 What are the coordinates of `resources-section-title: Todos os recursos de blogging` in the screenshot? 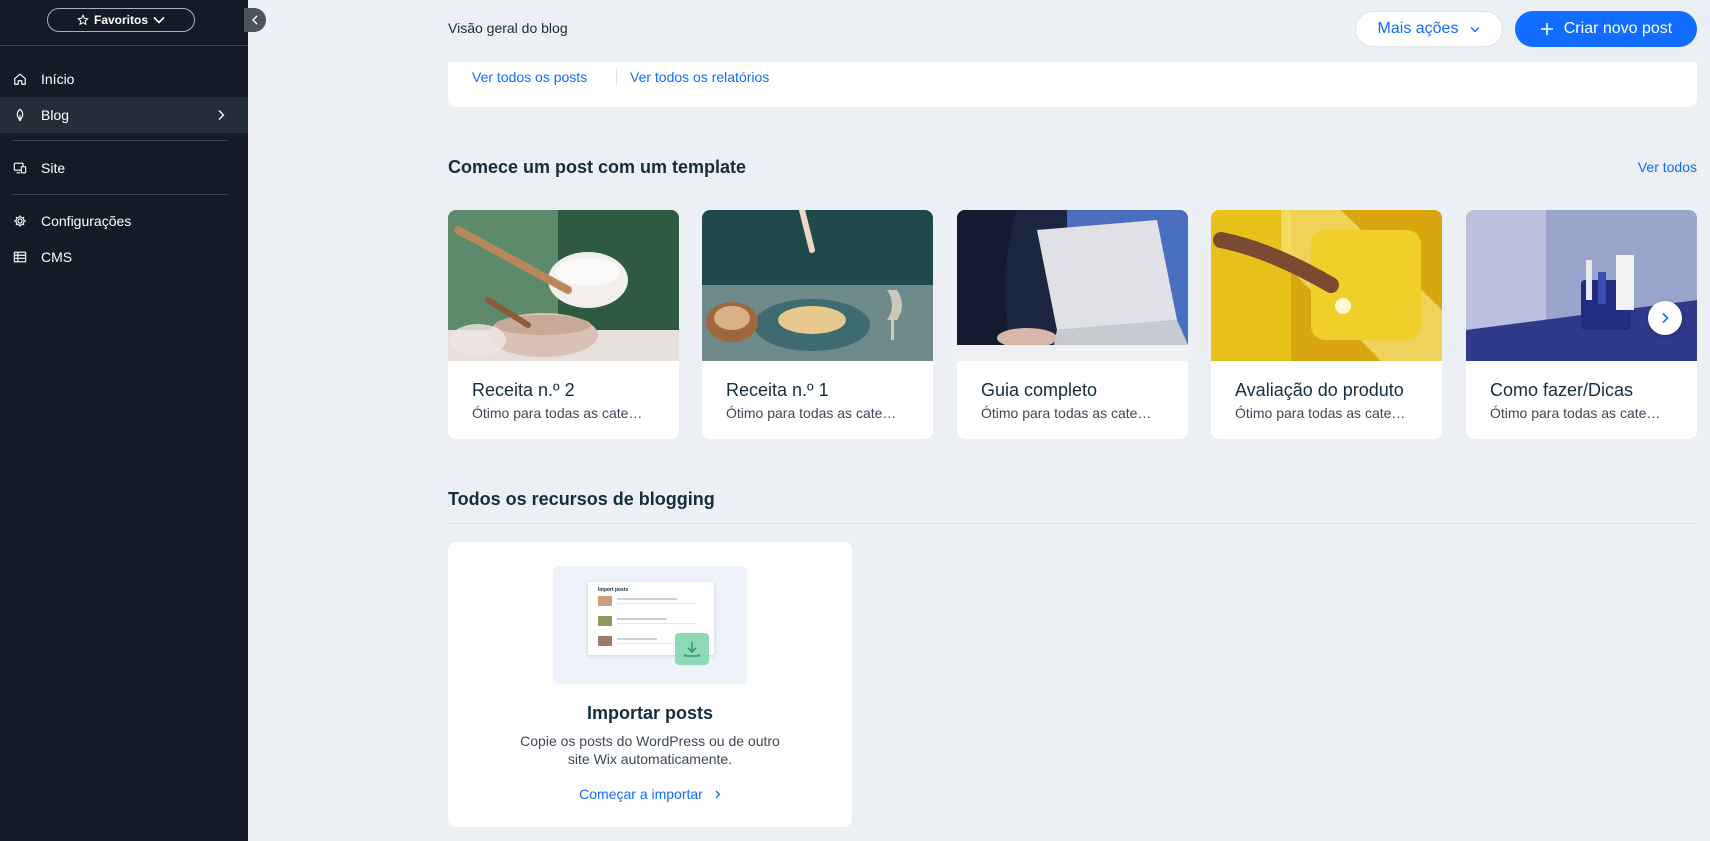 It's located at (581, 499).